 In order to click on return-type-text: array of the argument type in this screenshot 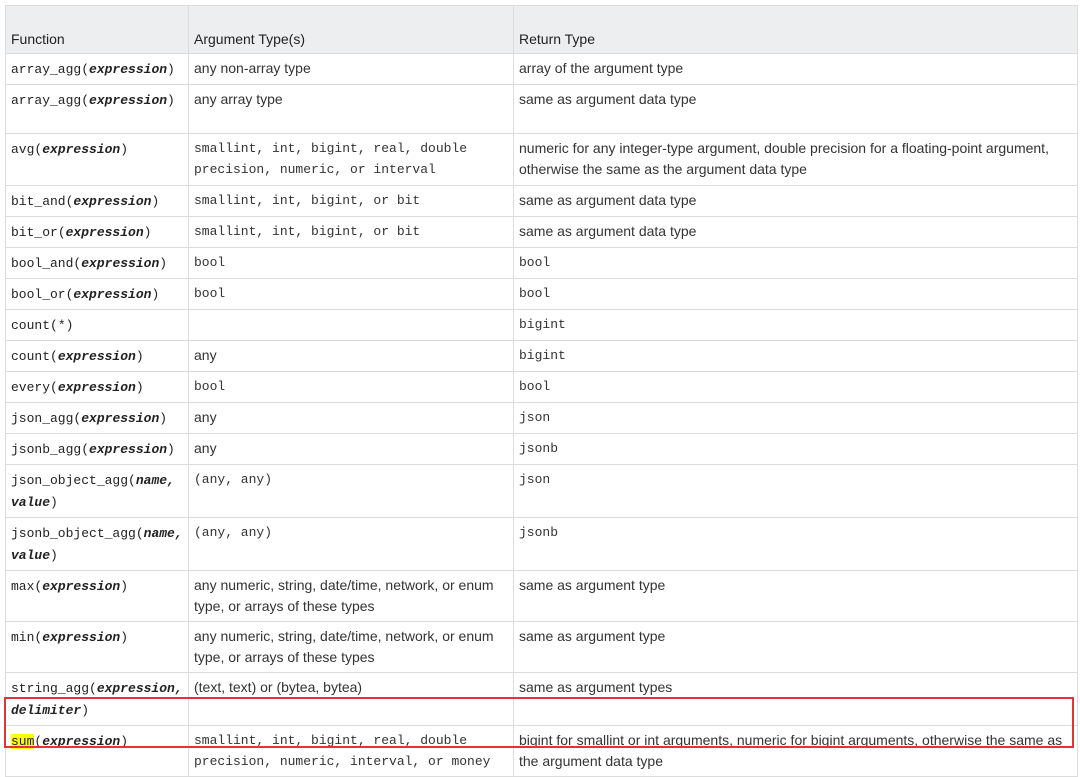, I will do `click(601, 68)`.